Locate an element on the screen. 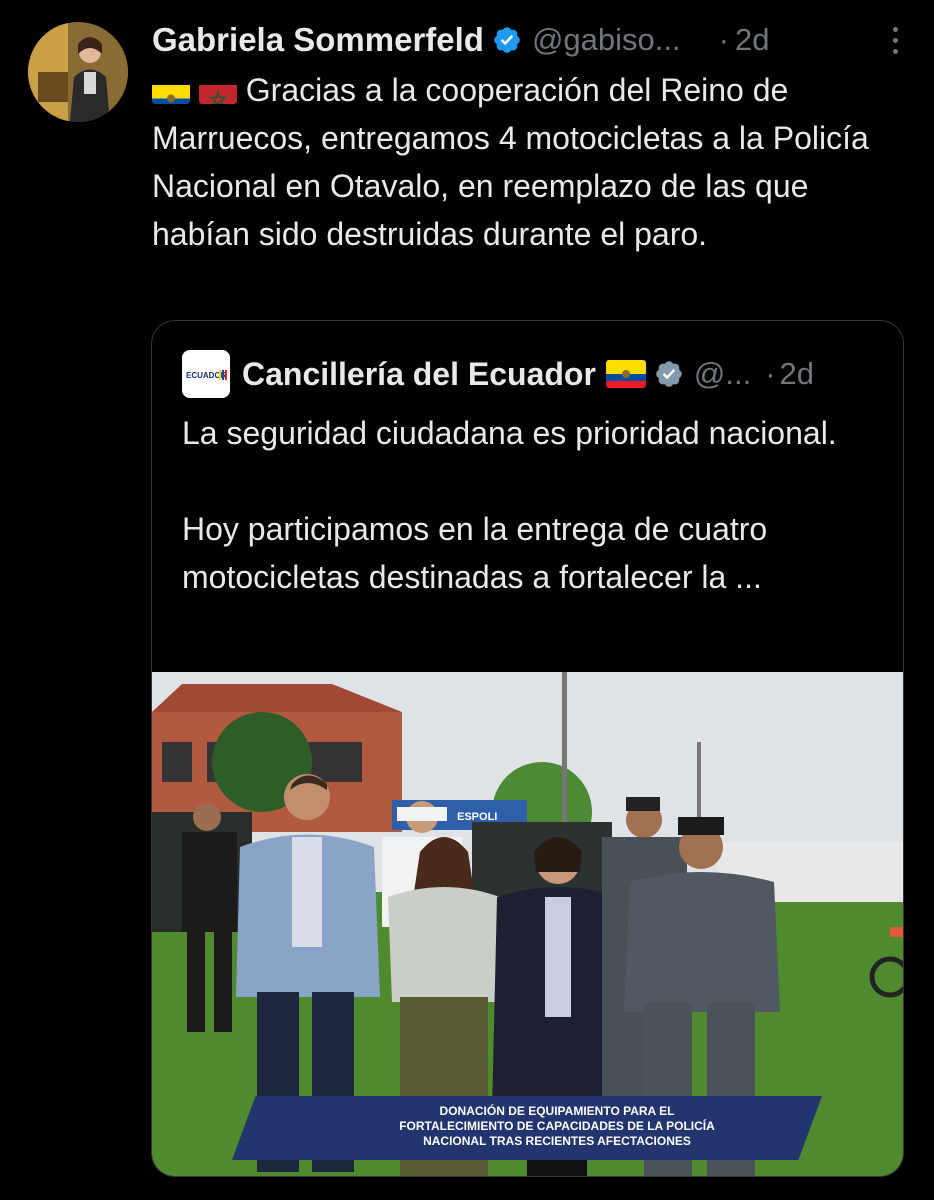 The image size is (934, 1200). quoted-timestamp: 2d is located at coordinates (797, 374).